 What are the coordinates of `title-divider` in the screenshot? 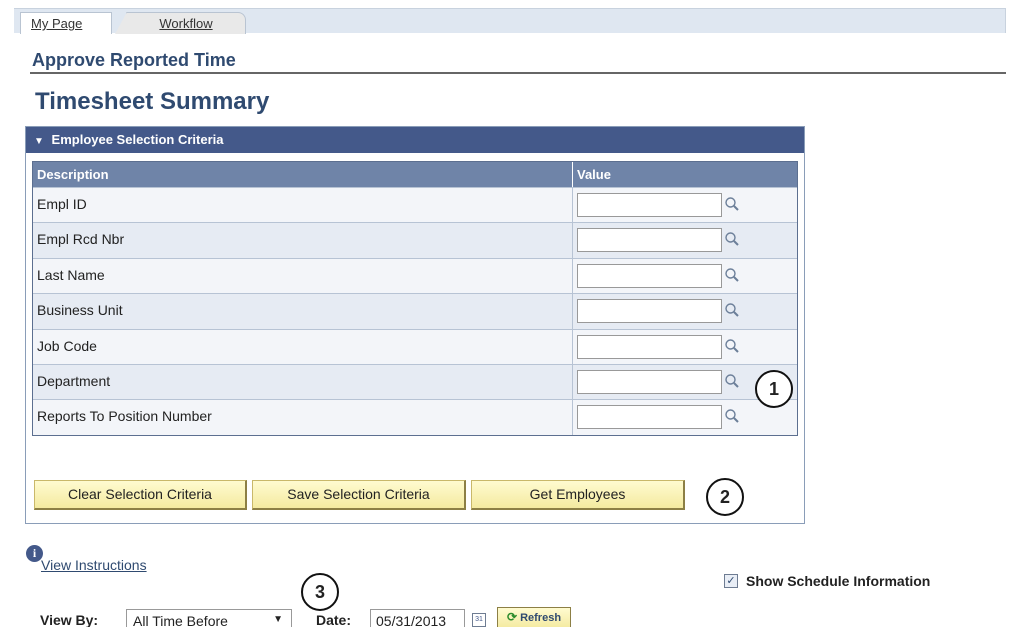 It's located at (518, 73).